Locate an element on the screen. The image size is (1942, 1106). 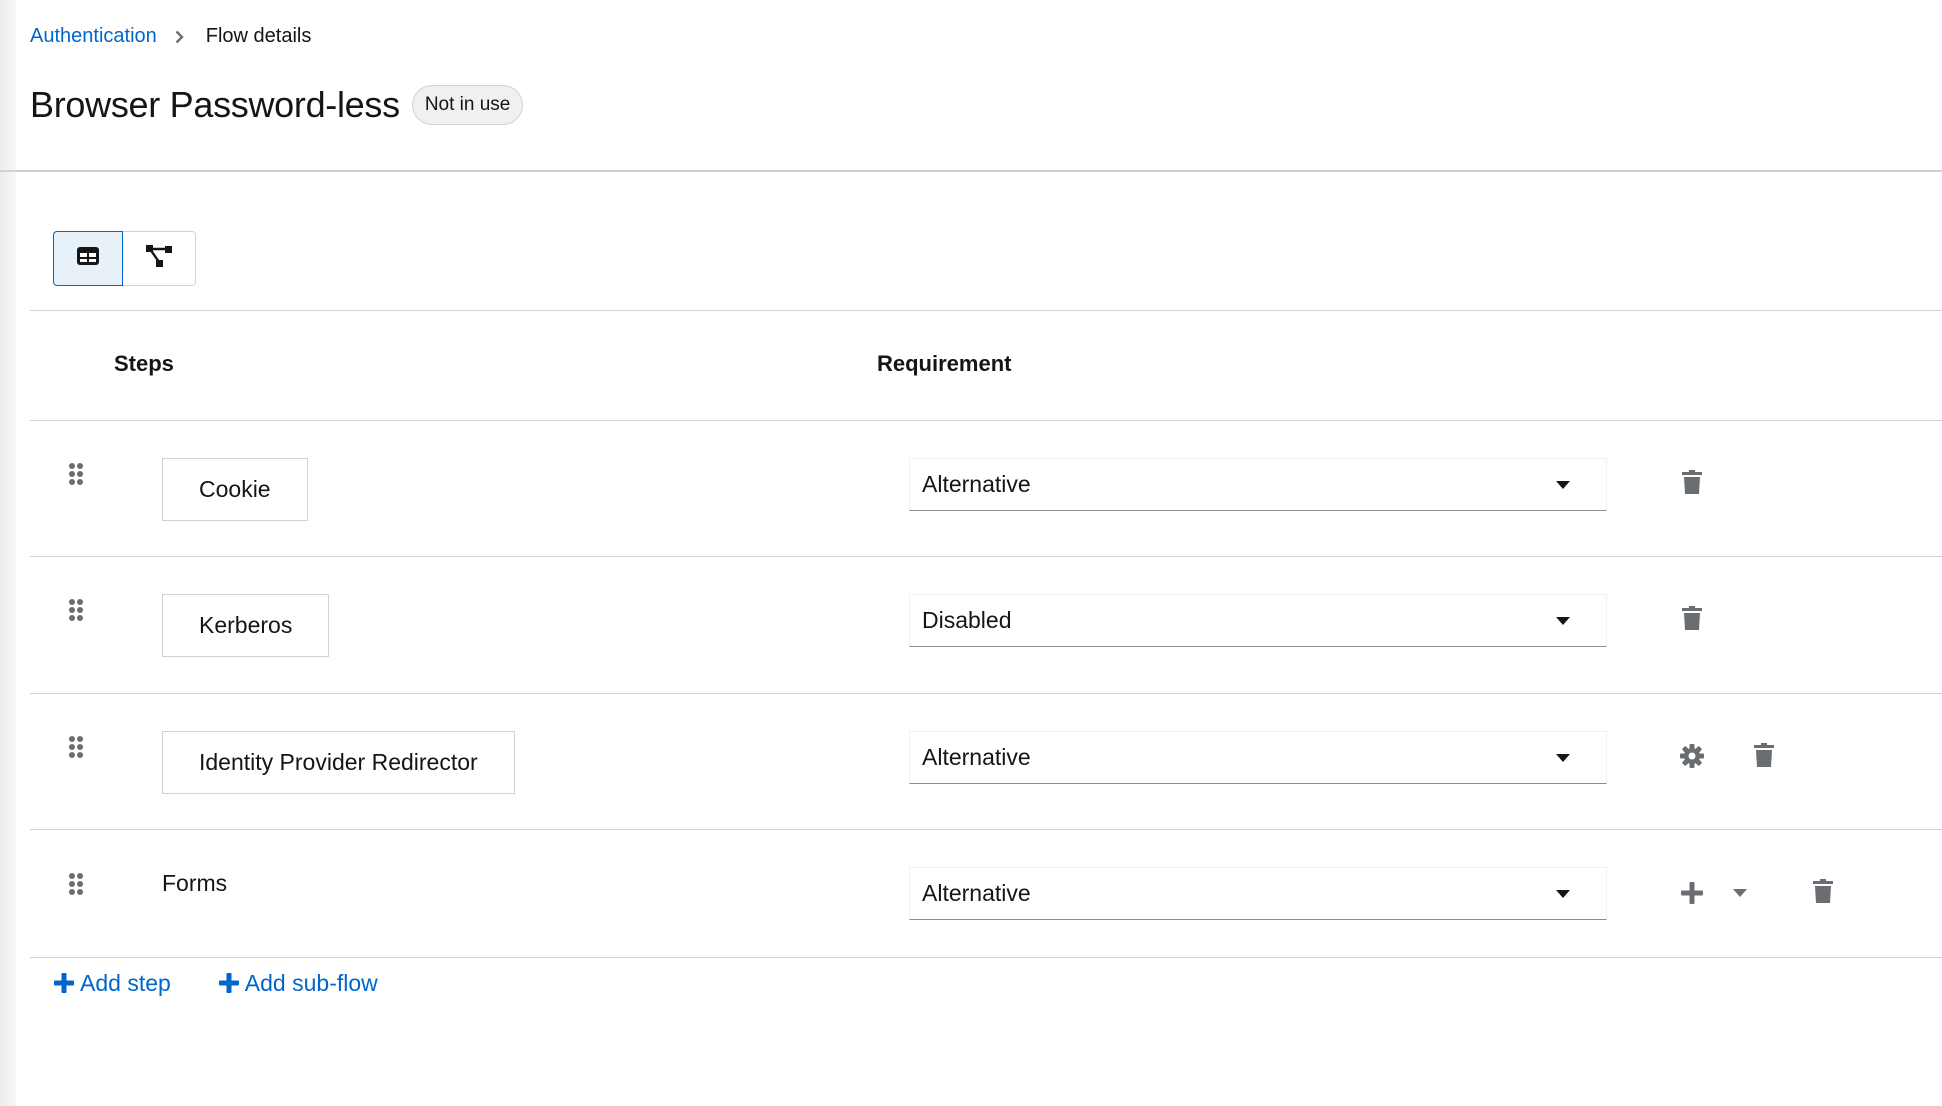
subflow-name: Forms is located at coordinates (195, 883).